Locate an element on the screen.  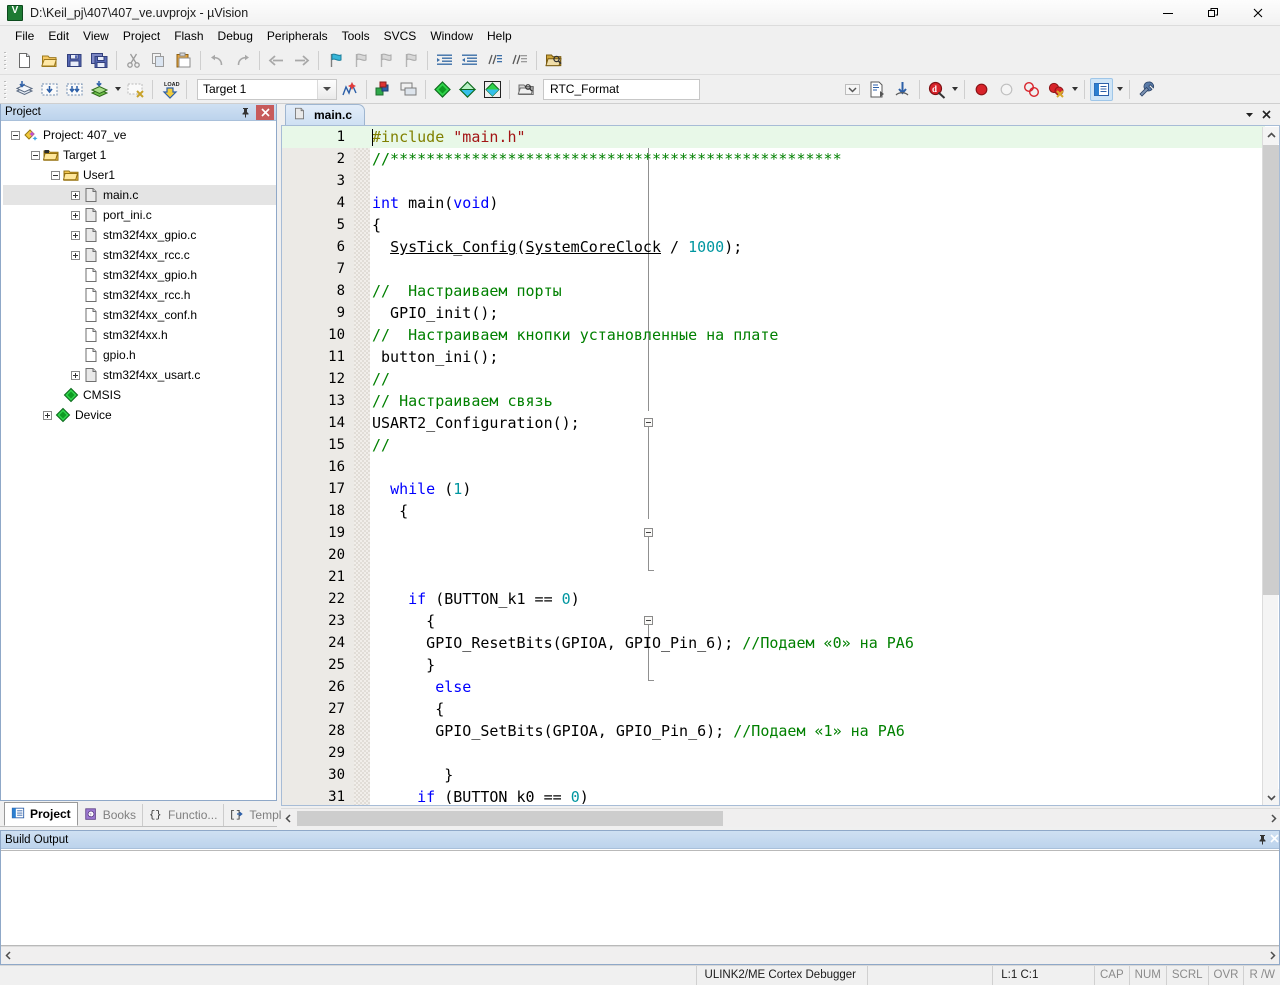
tree-item-gpio-h: gpio.h is located at coordinates (139, 355).